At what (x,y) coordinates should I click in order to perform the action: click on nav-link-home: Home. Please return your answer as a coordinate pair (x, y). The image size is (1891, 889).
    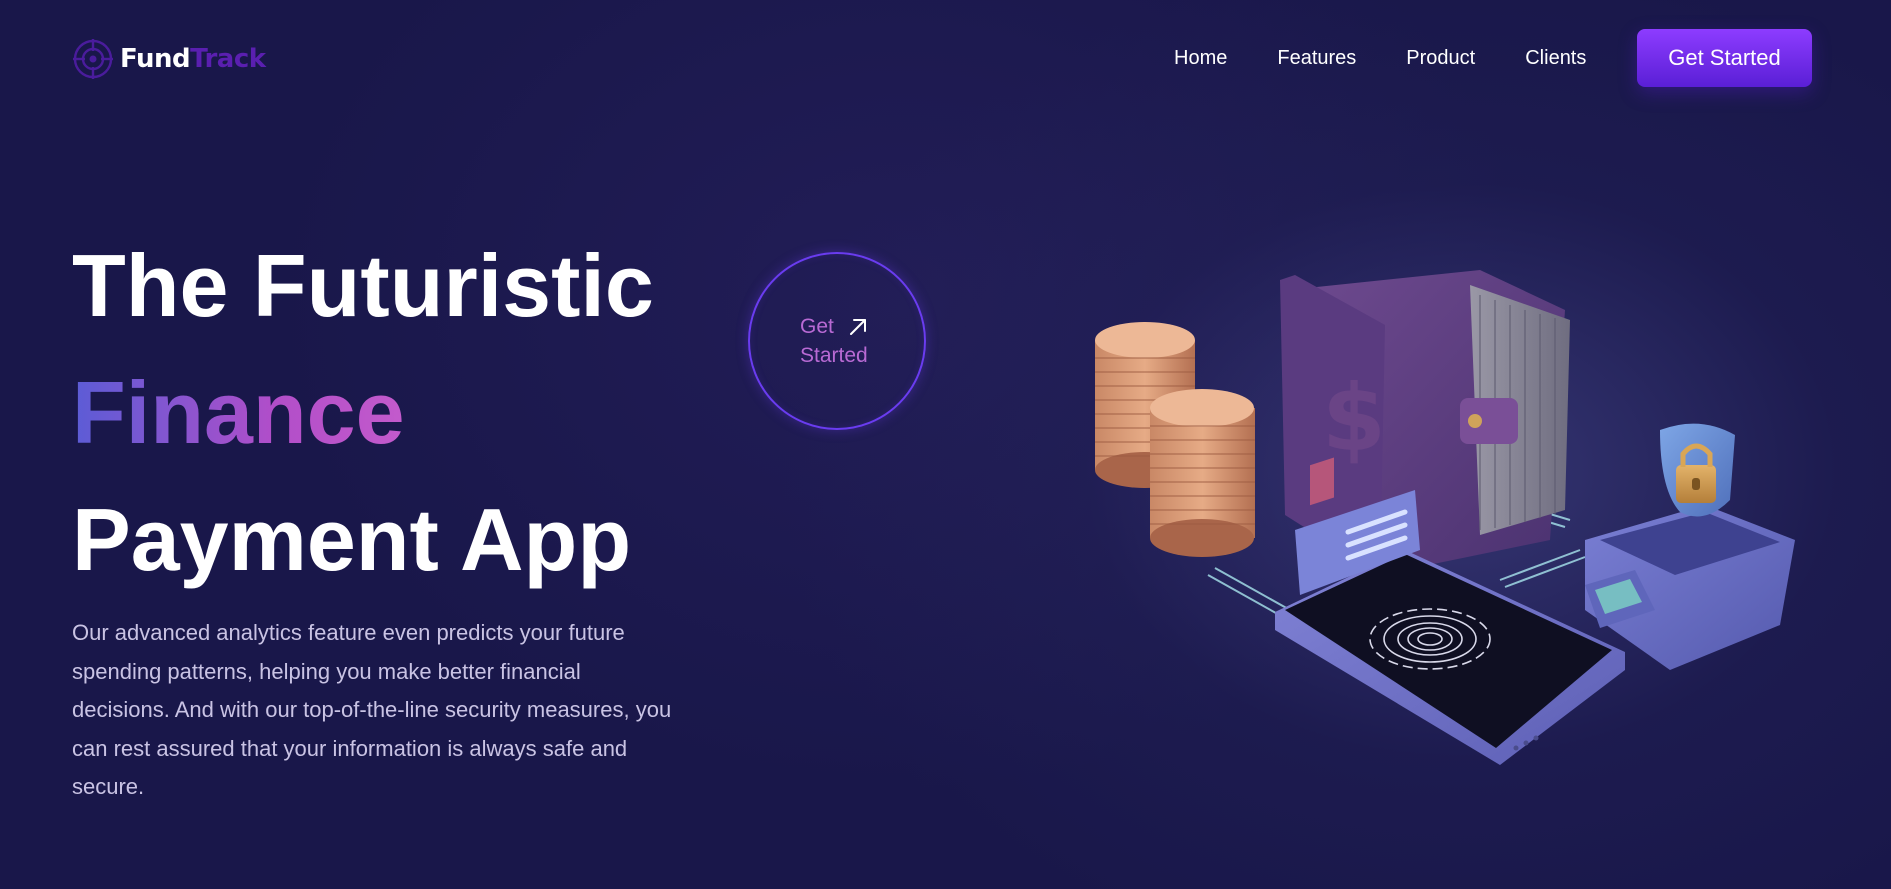
    Looking at the image, I should click on (1200, 58).